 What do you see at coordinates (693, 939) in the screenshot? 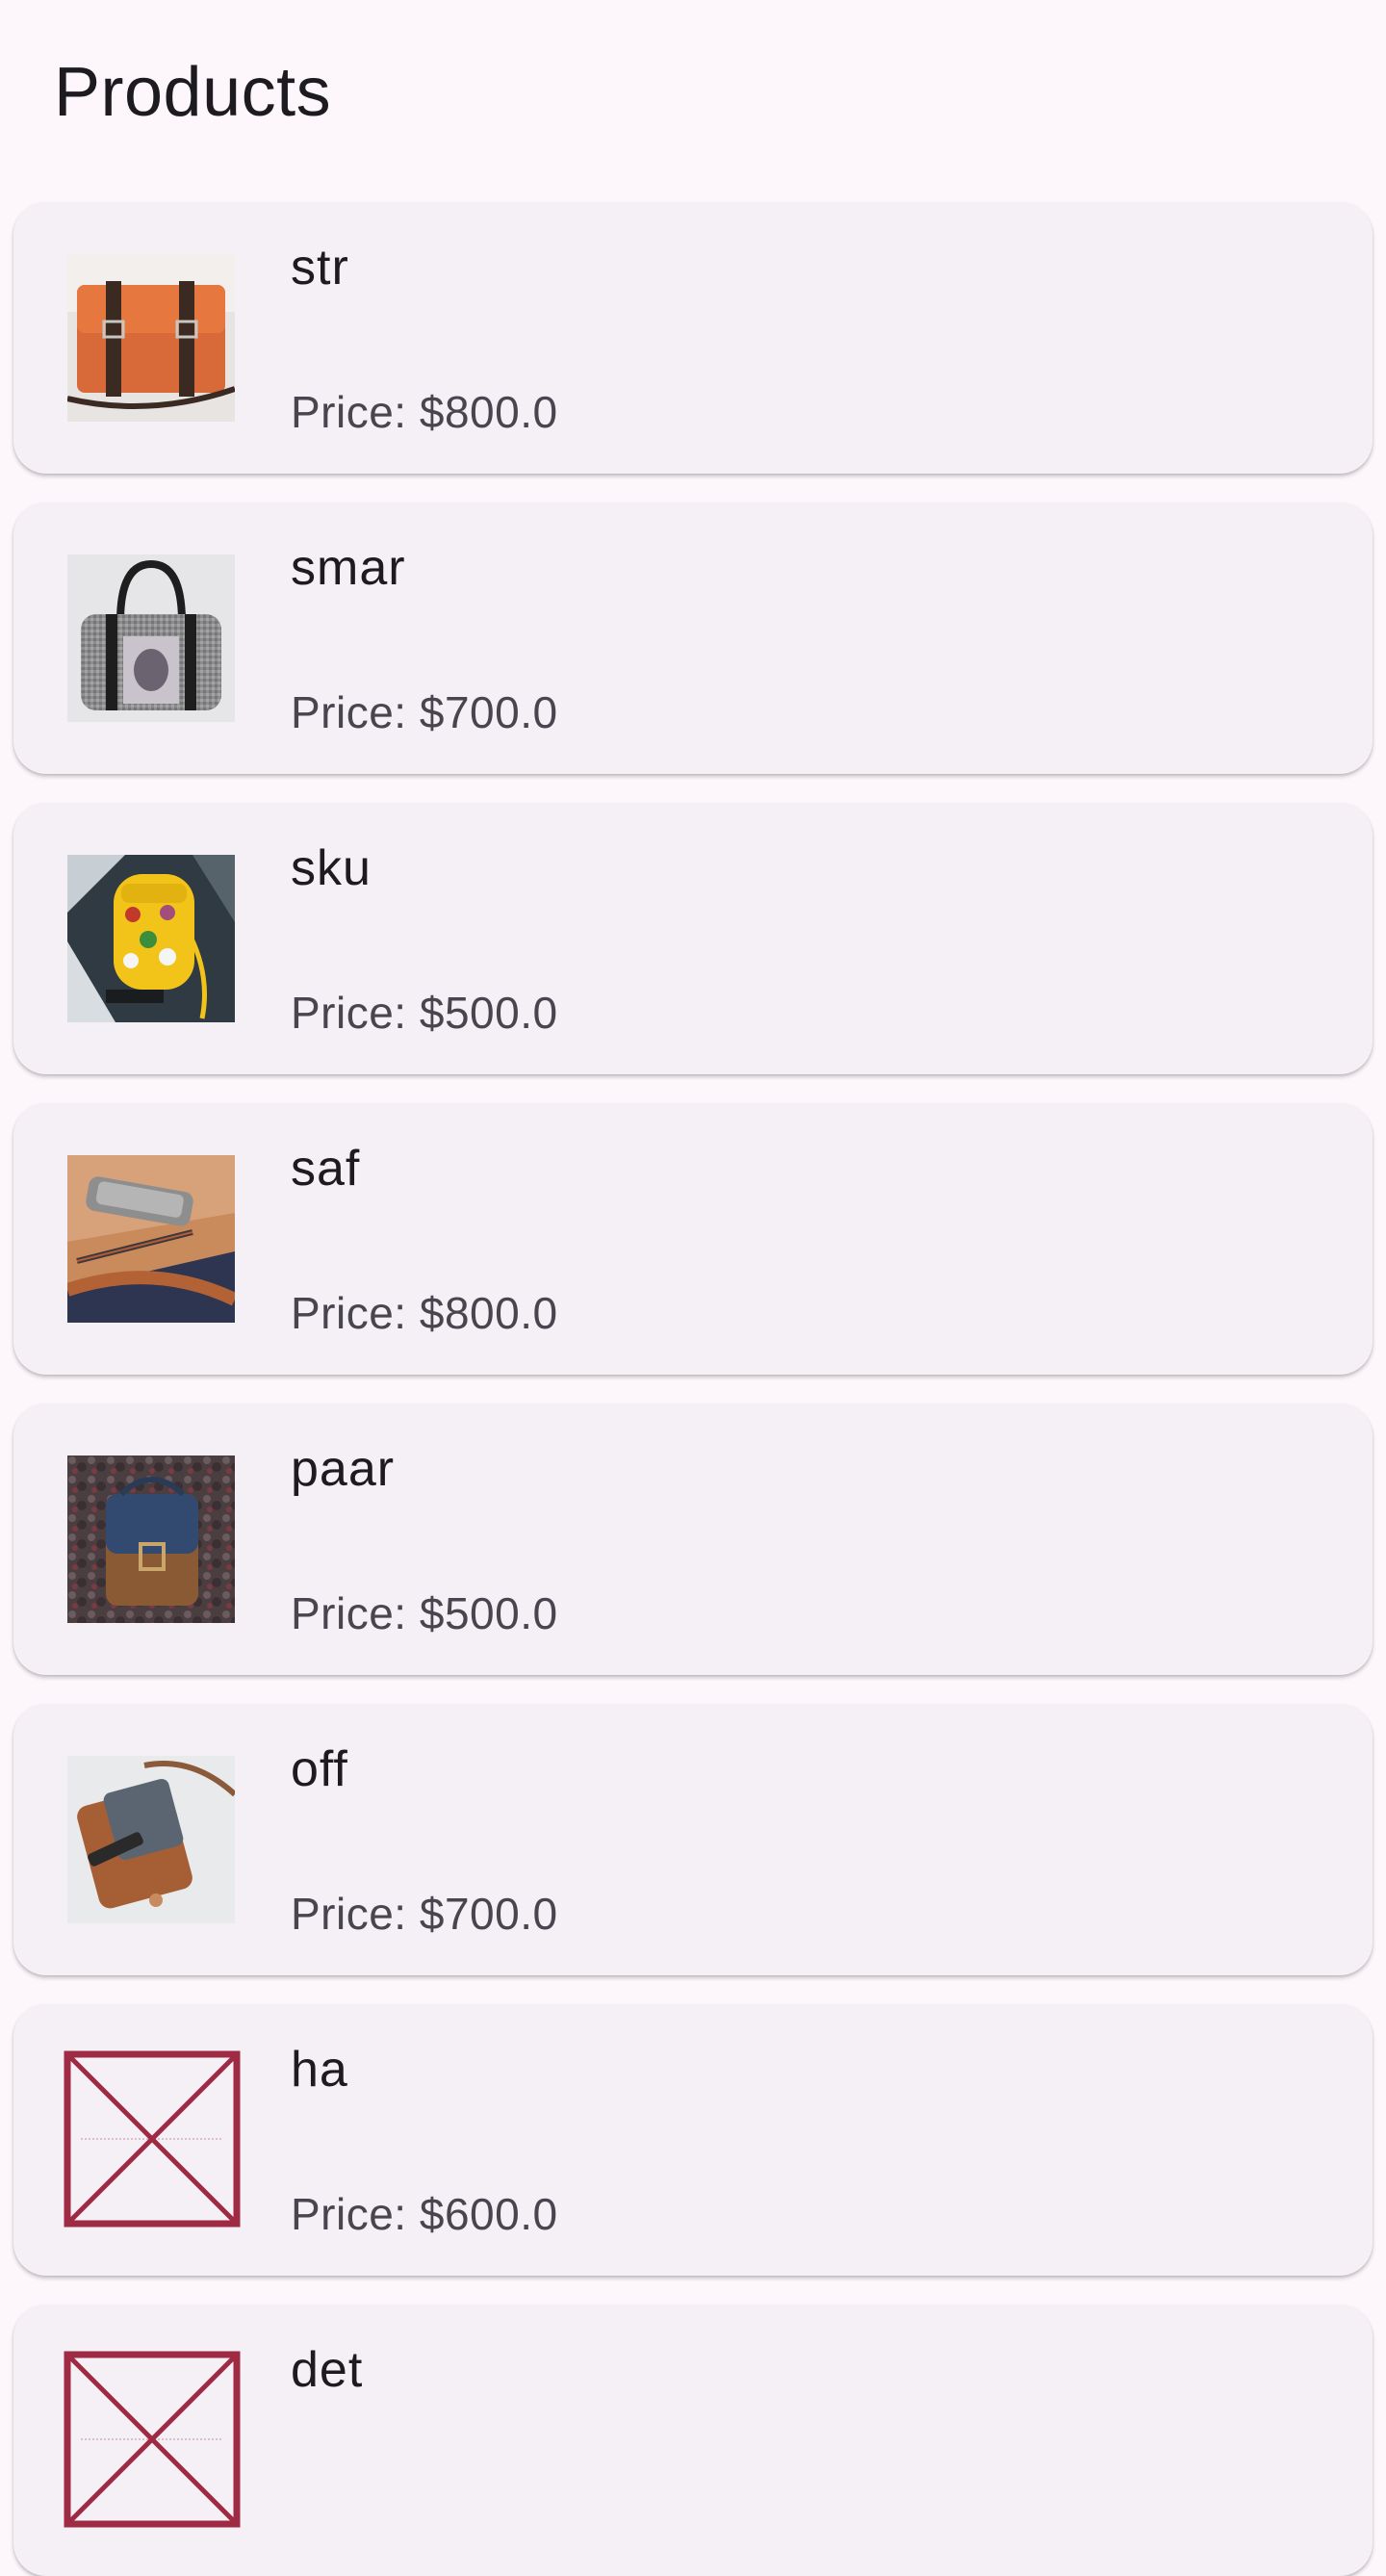
I see `product-card: sku Price: $500.0` at bounding box center [693, 939].